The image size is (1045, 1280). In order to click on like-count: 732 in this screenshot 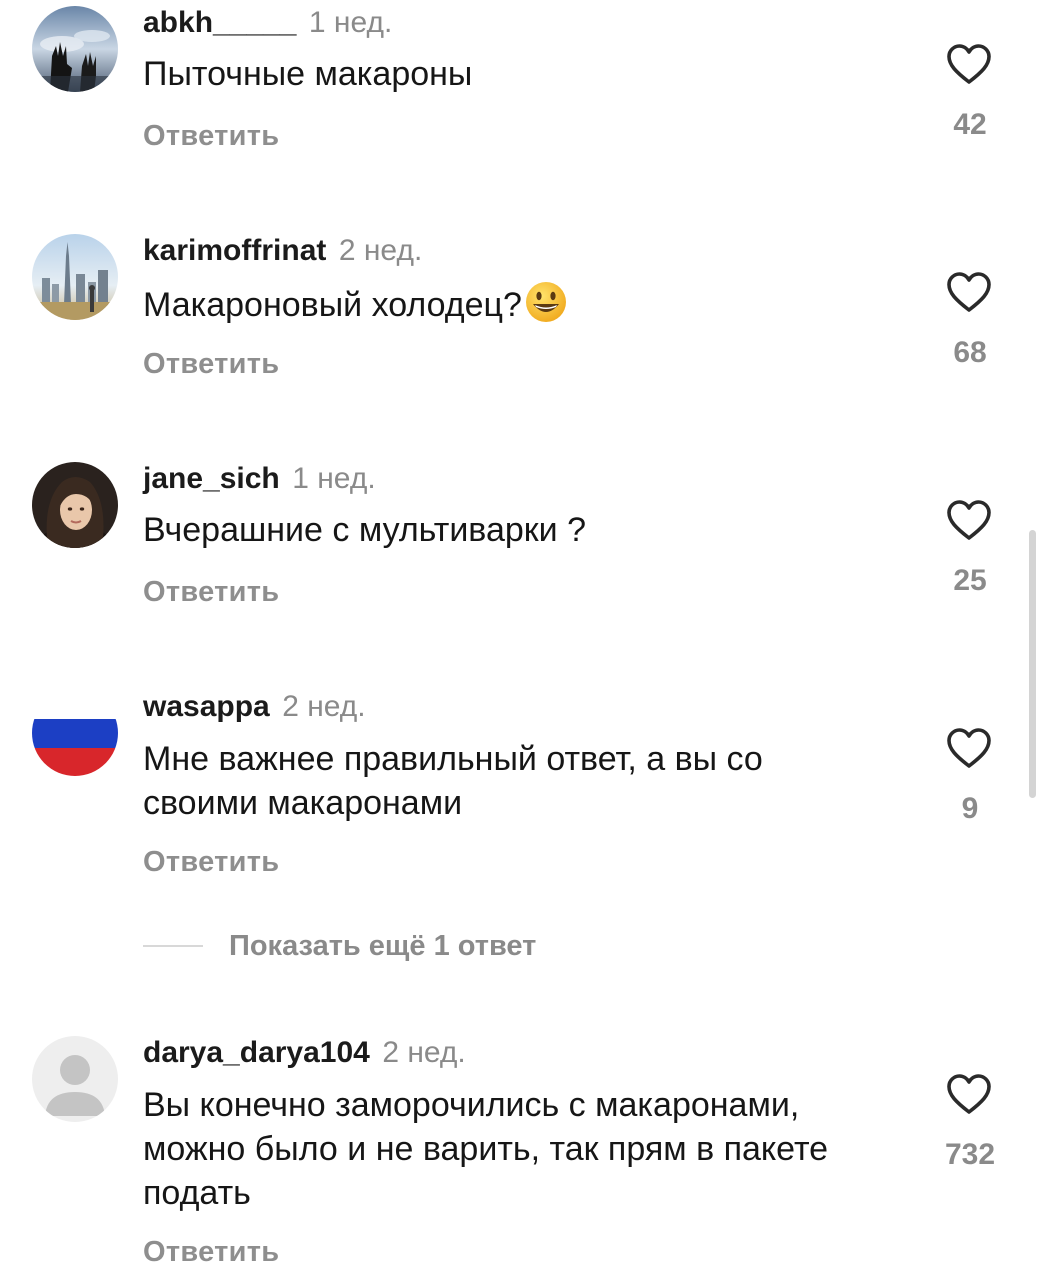, I will do `click(970, 1154)`.